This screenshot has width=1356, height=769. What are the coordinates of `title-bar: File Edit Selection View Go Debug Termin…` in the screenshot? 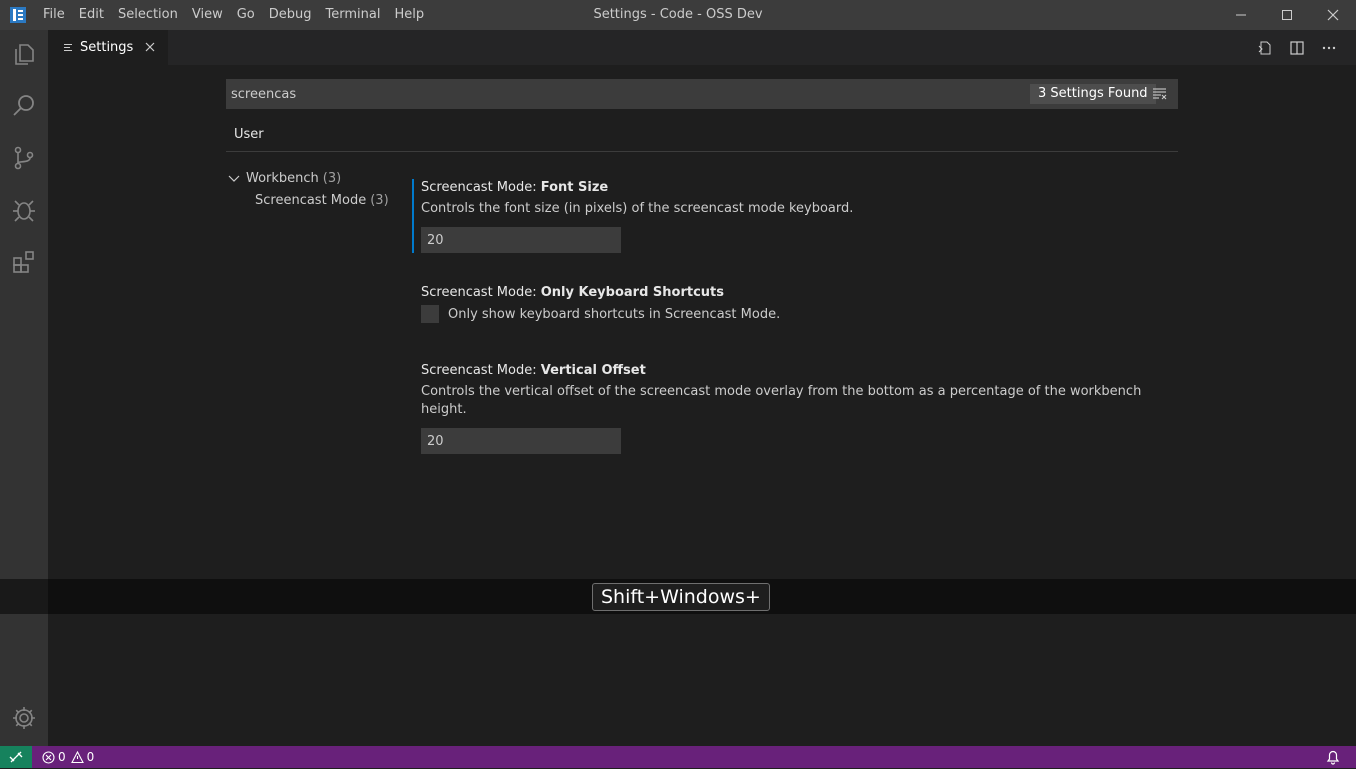 It's located at (678, 15).